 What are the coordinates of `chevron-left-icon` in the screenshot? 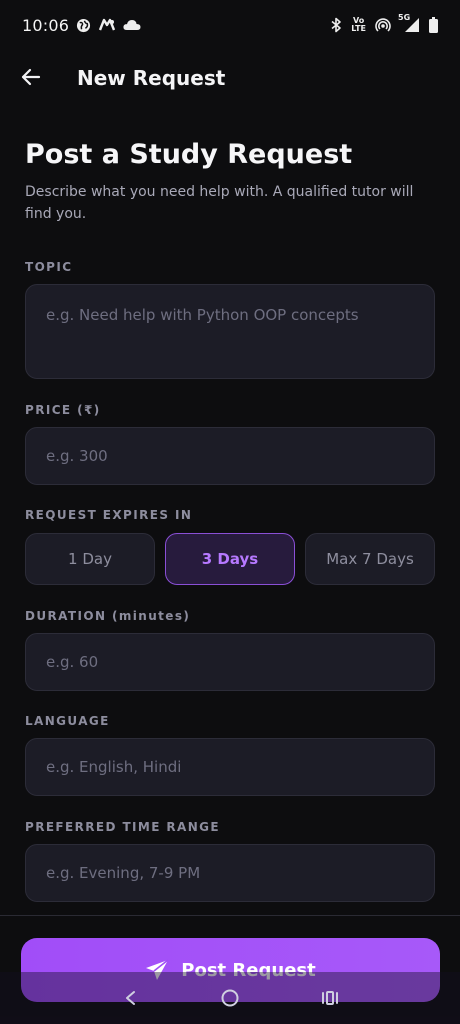 It's located at (130, 998).